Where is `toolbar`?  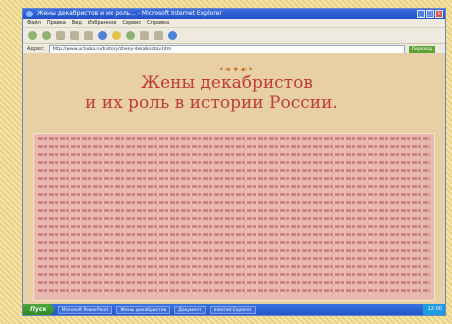
toolbar is located at coordinates (234, 36).